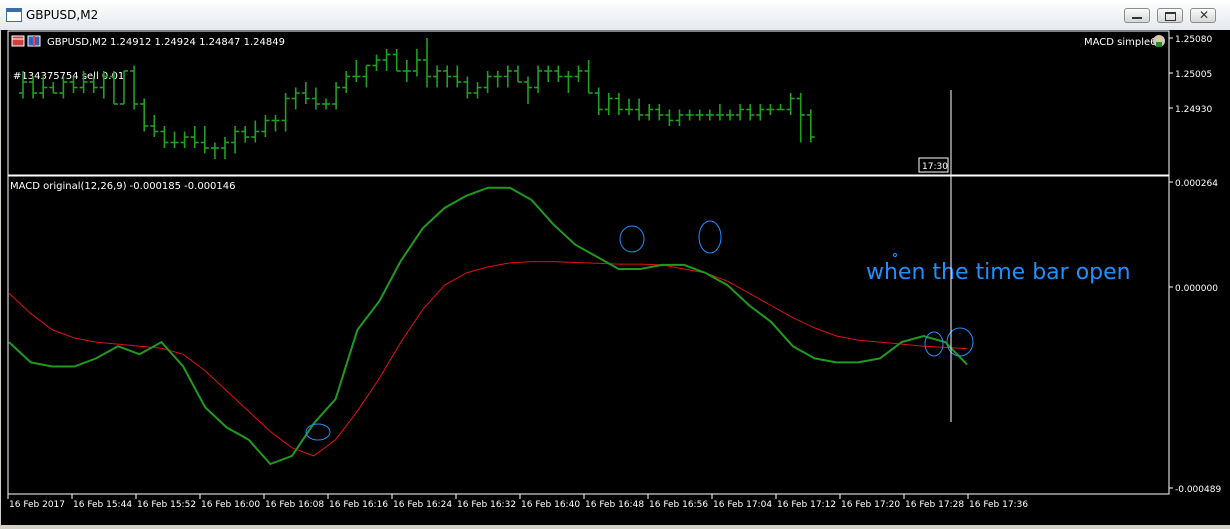  What do you see at coordinates (934, 505) in the screenshot?
I see `x-tick-label: 16 Feb 17:28` at bounding box center [934, 505].